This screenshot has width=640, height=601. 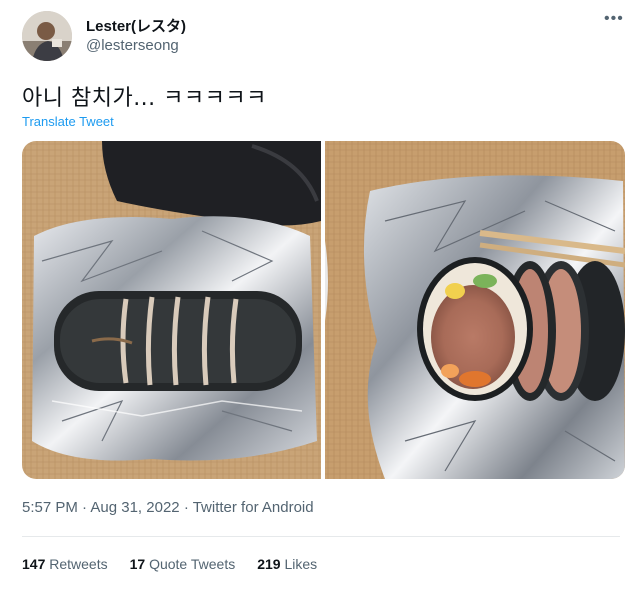 What do you see at coordinates (68, 121) in the screenshot?
I see `translate-tweet-link: Translate Tweet` at bounding box center [68, 121].